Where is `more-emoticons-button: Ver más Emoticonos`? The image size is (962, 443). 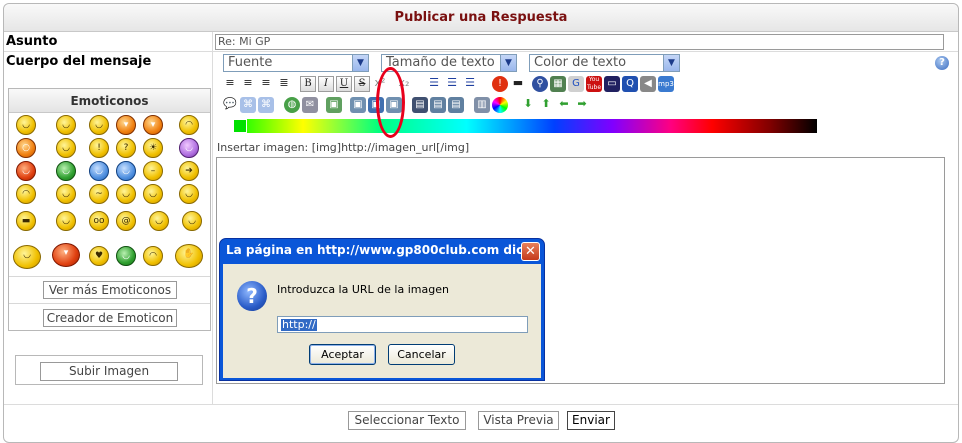
more-emoticons-button: Ver más Emoticonos is located at coordinates (110, 290).